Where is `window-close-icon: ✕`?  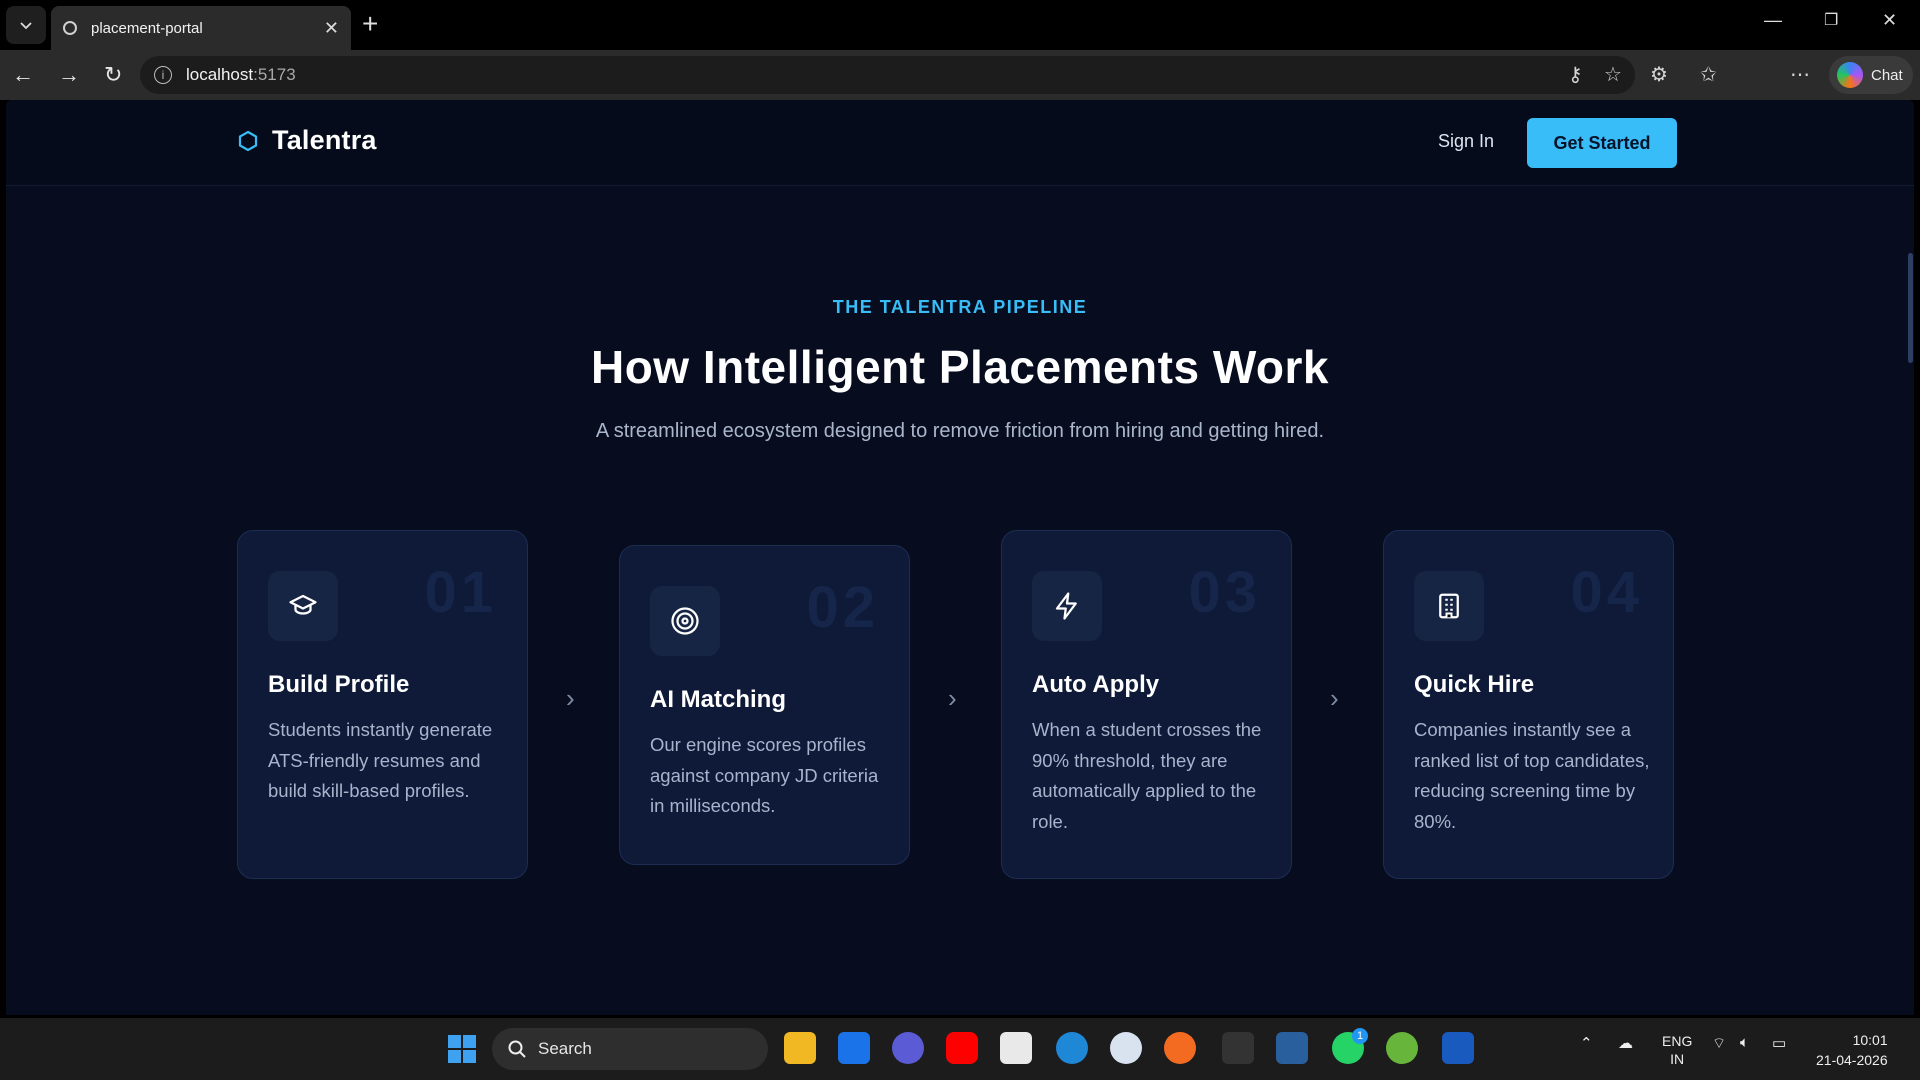
window-close-icon: ✕ is located at coordinates (1889, 20).